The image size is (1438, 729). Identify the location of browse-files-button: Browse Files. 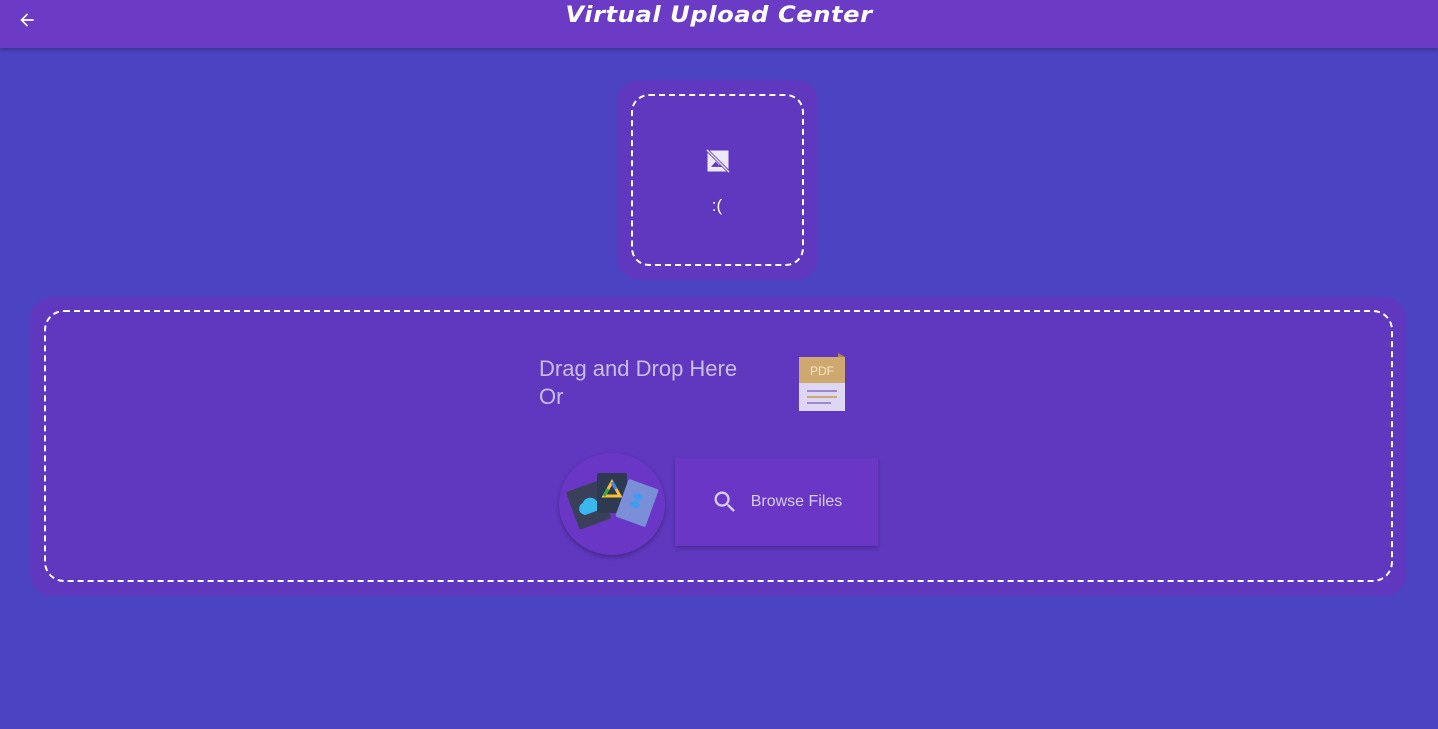
(776, 502).